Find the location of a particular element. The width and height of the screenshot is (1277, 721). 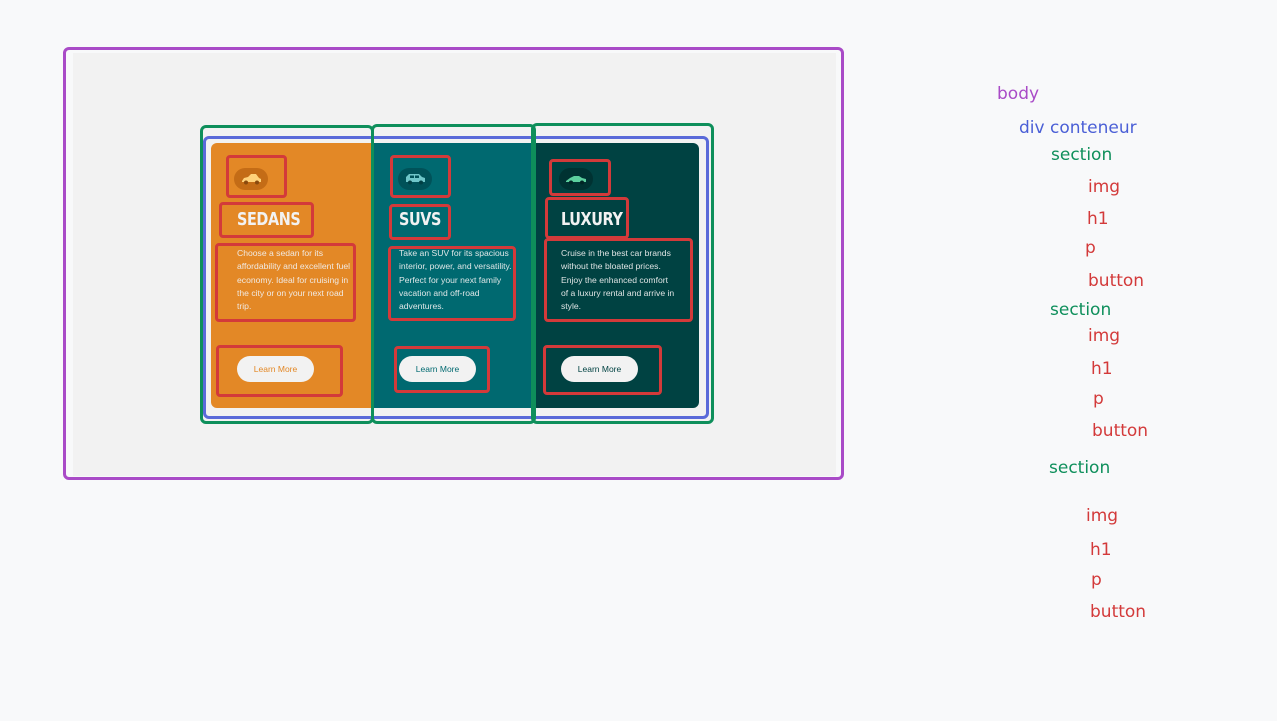

tree-div-conteneur: div conteneur is located at coordinates (1078, 128).